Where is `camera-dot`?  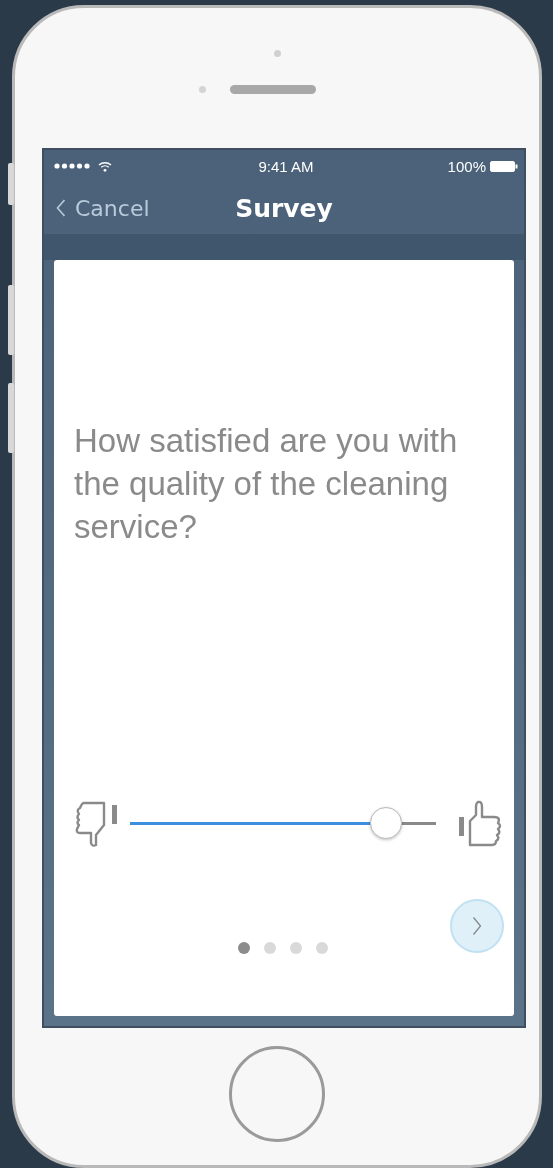
camera-dot is located at coordinates (277, 53).